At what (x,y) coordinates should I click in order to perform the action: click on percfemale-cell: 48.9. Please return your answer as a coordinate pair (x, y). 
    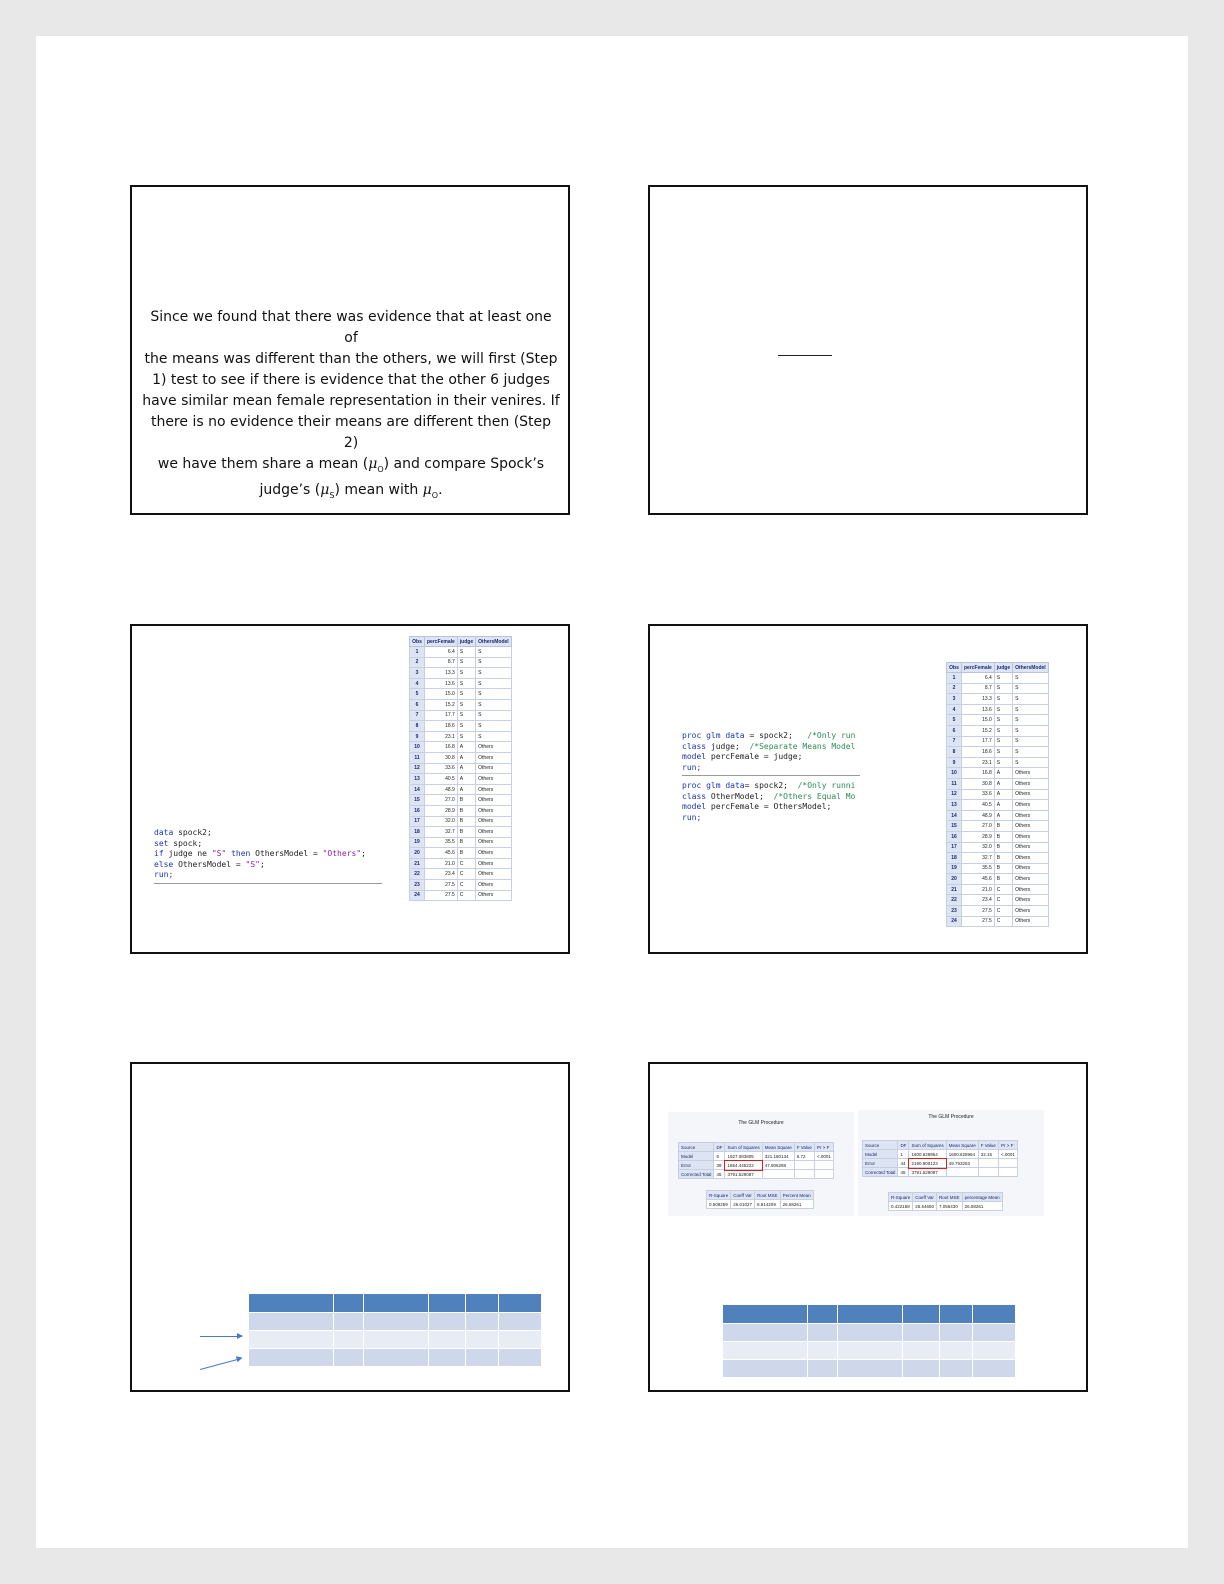
    Looking at the image, I should click on (978, 815).